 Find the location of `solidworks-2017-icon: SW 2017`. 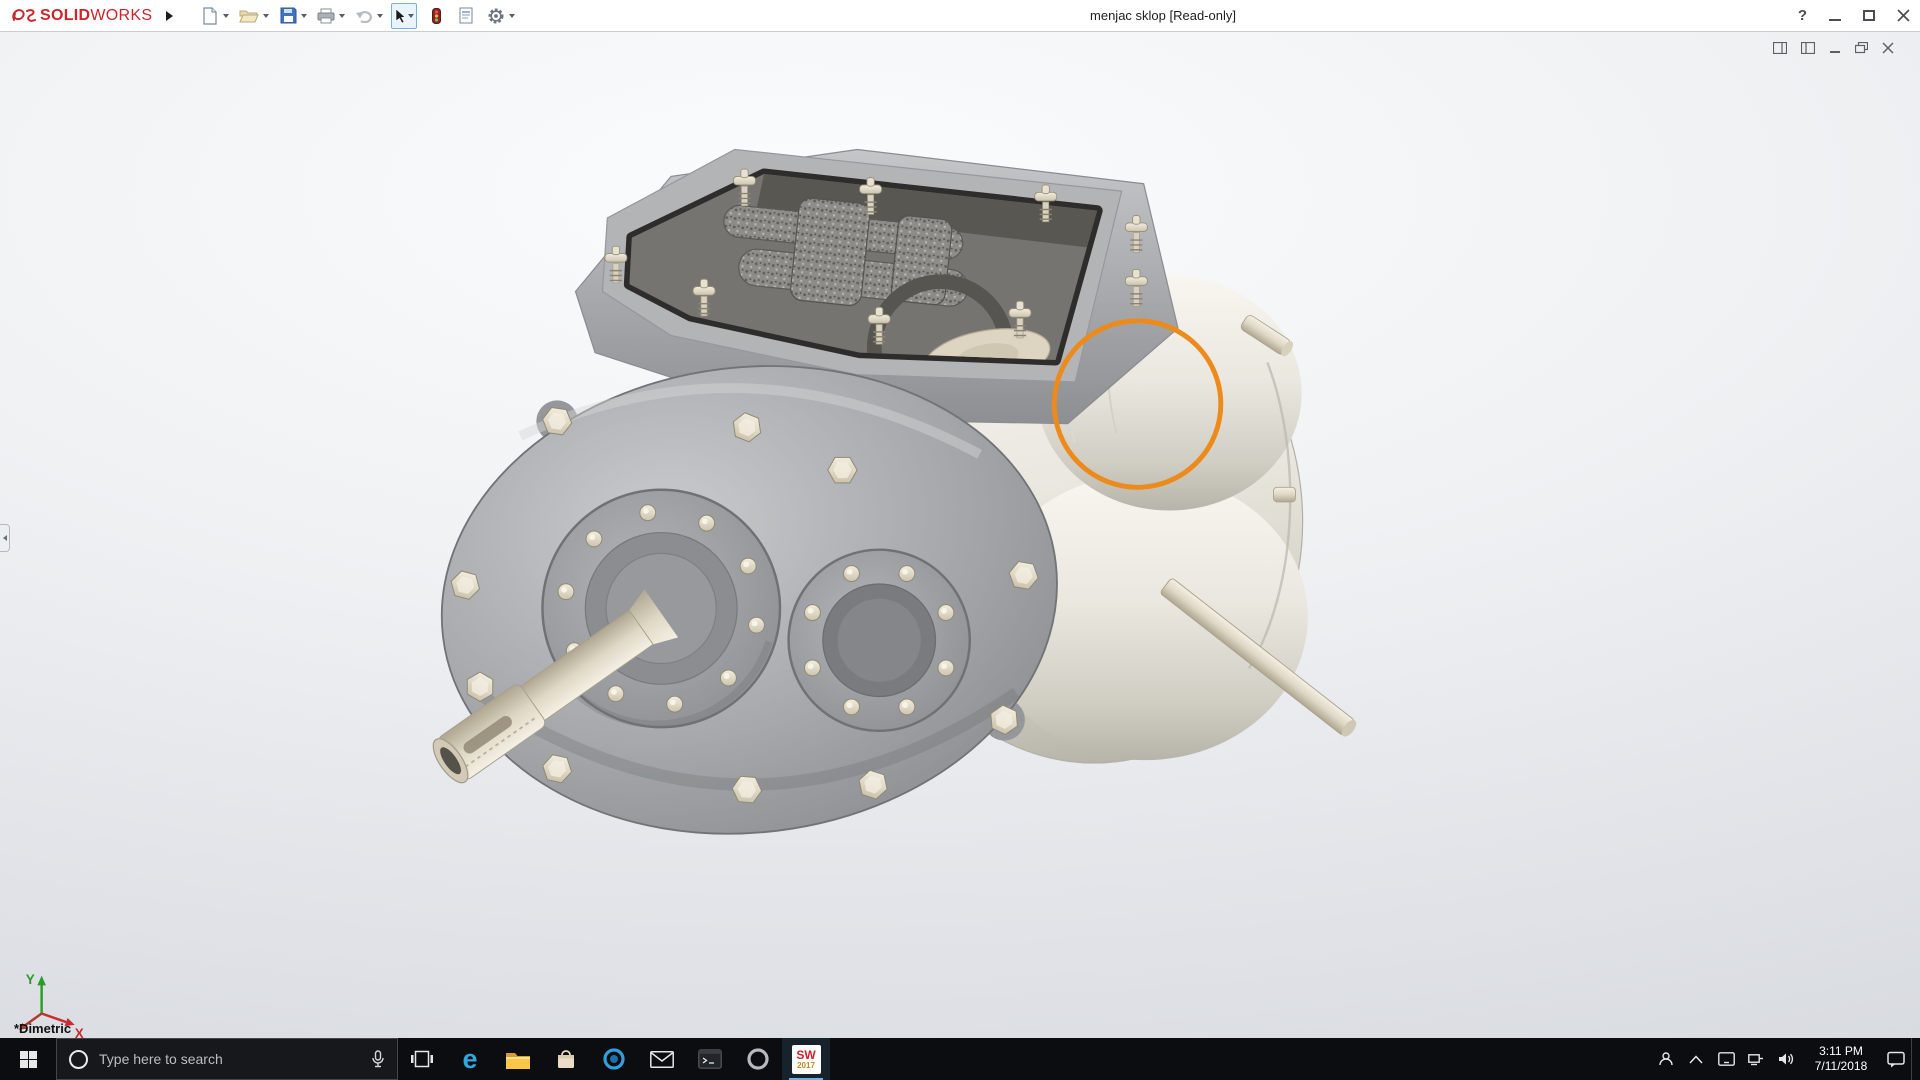

solidworks-2017-icon: SW 2017 is located at coordinates (806, 1059).